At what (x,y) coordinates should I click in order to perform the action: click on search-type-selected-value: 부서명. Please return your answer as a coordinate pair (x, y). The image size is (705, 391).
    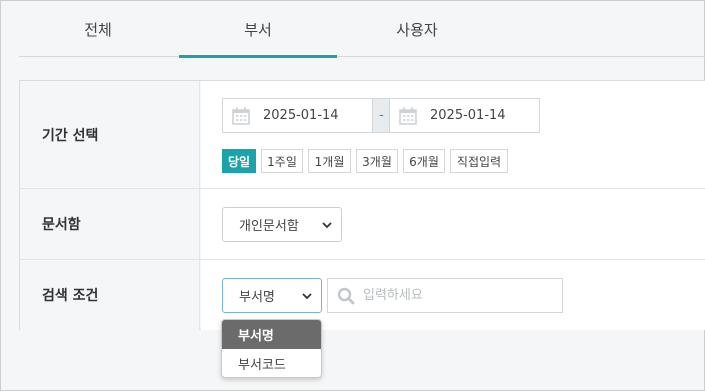
    Looking at the image, I should click on (257, 297).